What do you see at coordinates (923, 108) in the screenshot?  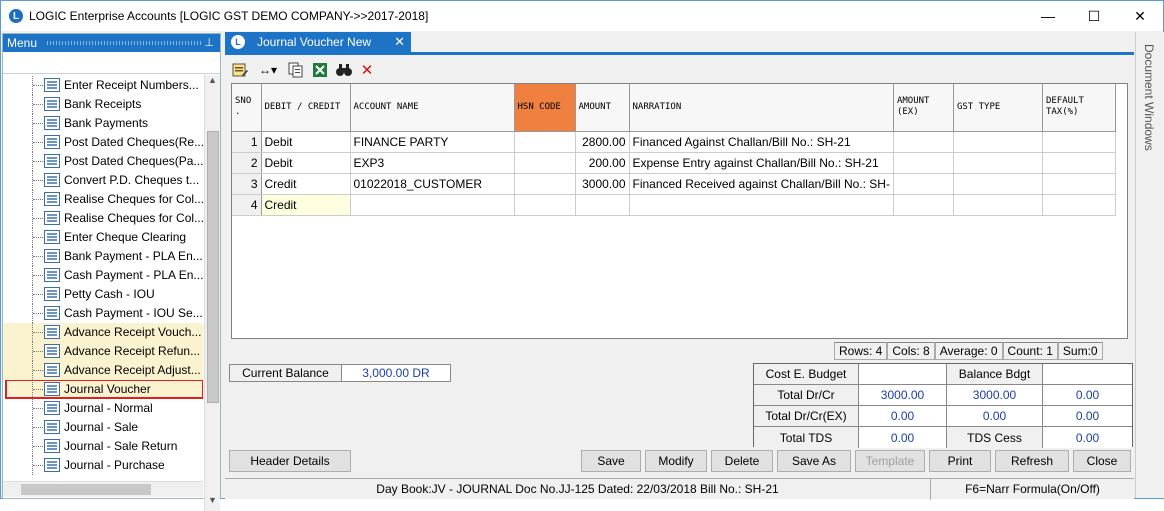 I see `col-amount-ex: AMOUNT (EX)` at bounding box center [923, 108].